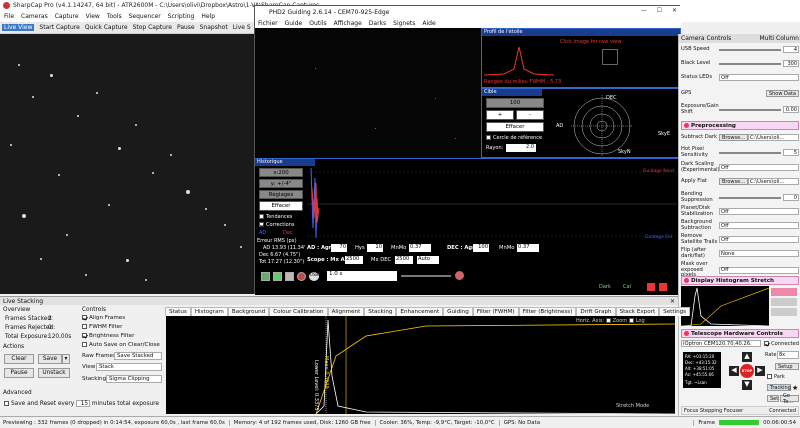 The height and width of the screenshot is (428, 800). What do you see at coordinates (138, 356) in the screenshot?
I see `raw-frames-select: Save Stacked` at bounding box center [138, 356].